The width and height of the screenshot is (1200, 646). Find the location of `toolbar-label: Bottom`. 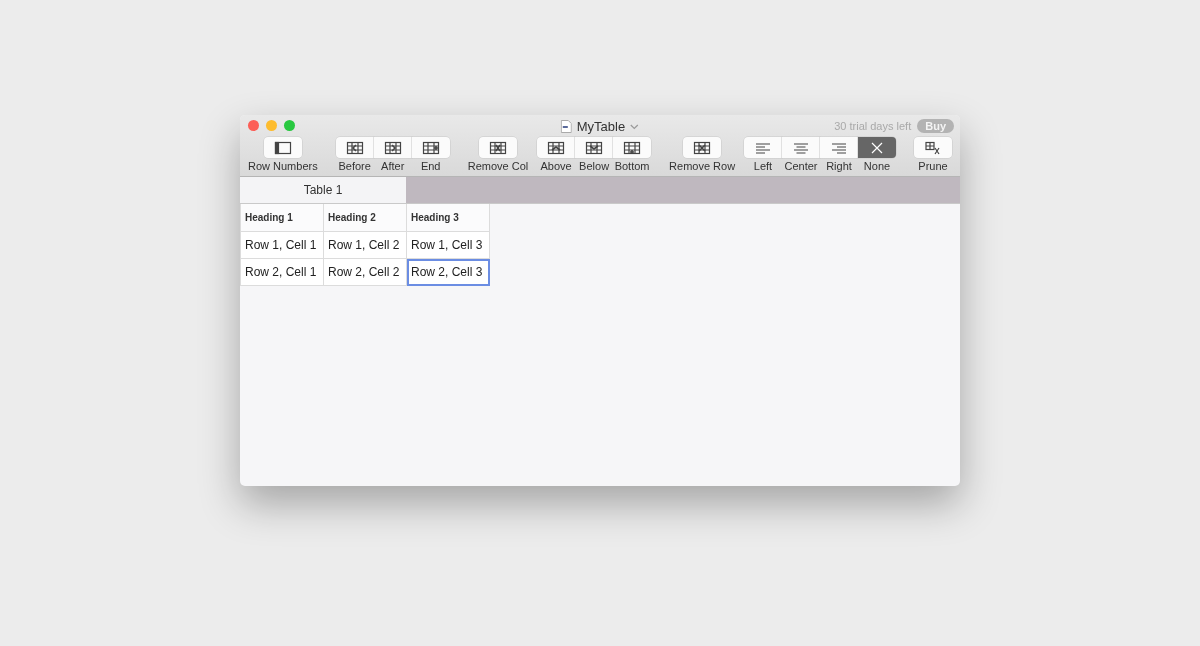

toolbar-label: Bottom is located at coordinates (632, 166).